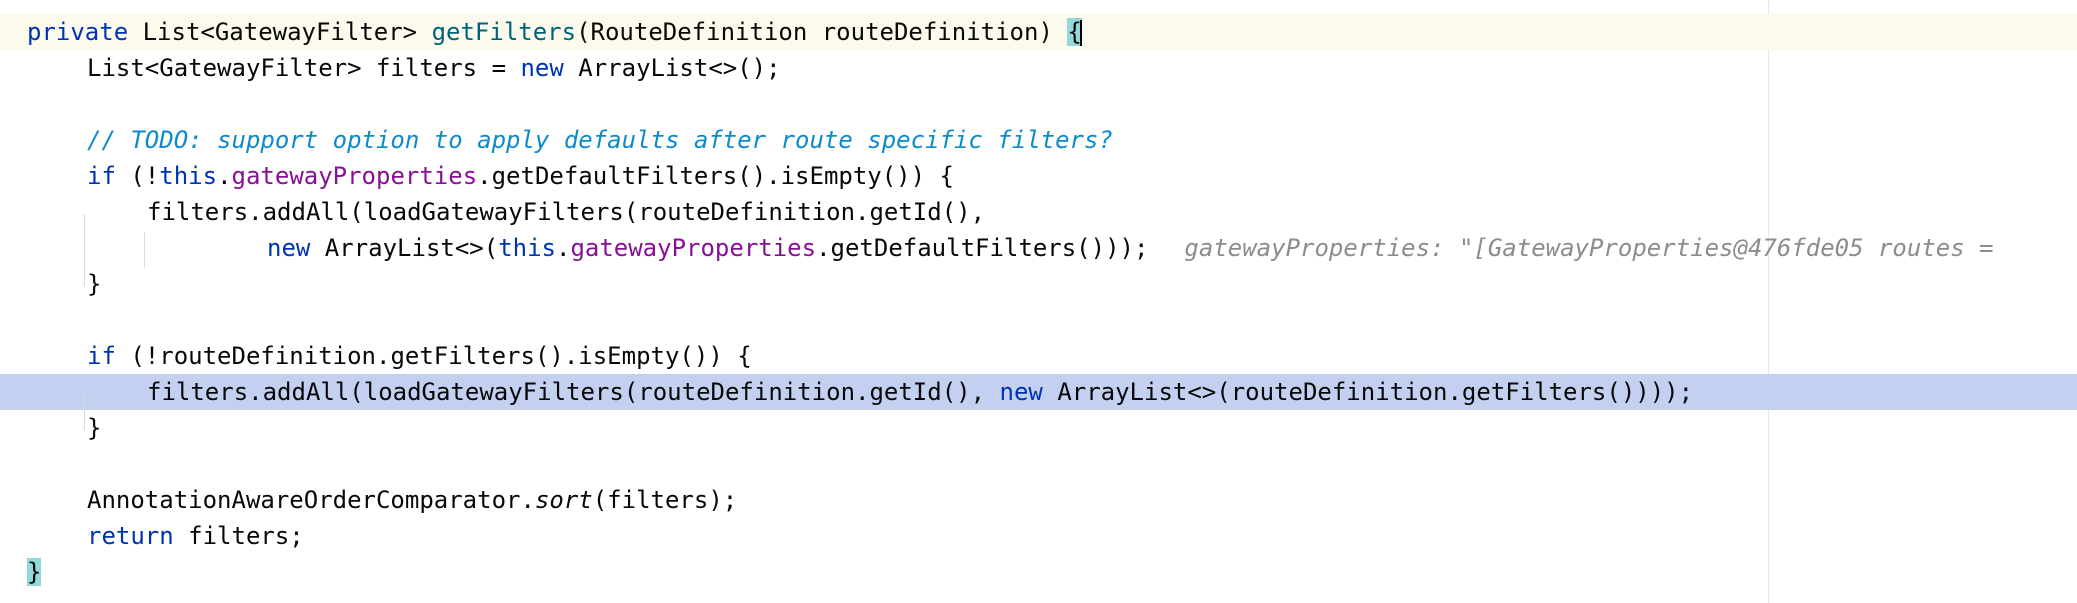  What do you see at coordinates (822, 32) in the screenshot?
I see `code-token: (RouteDefinition routeDefinition)` at bounding box center [822, 32].